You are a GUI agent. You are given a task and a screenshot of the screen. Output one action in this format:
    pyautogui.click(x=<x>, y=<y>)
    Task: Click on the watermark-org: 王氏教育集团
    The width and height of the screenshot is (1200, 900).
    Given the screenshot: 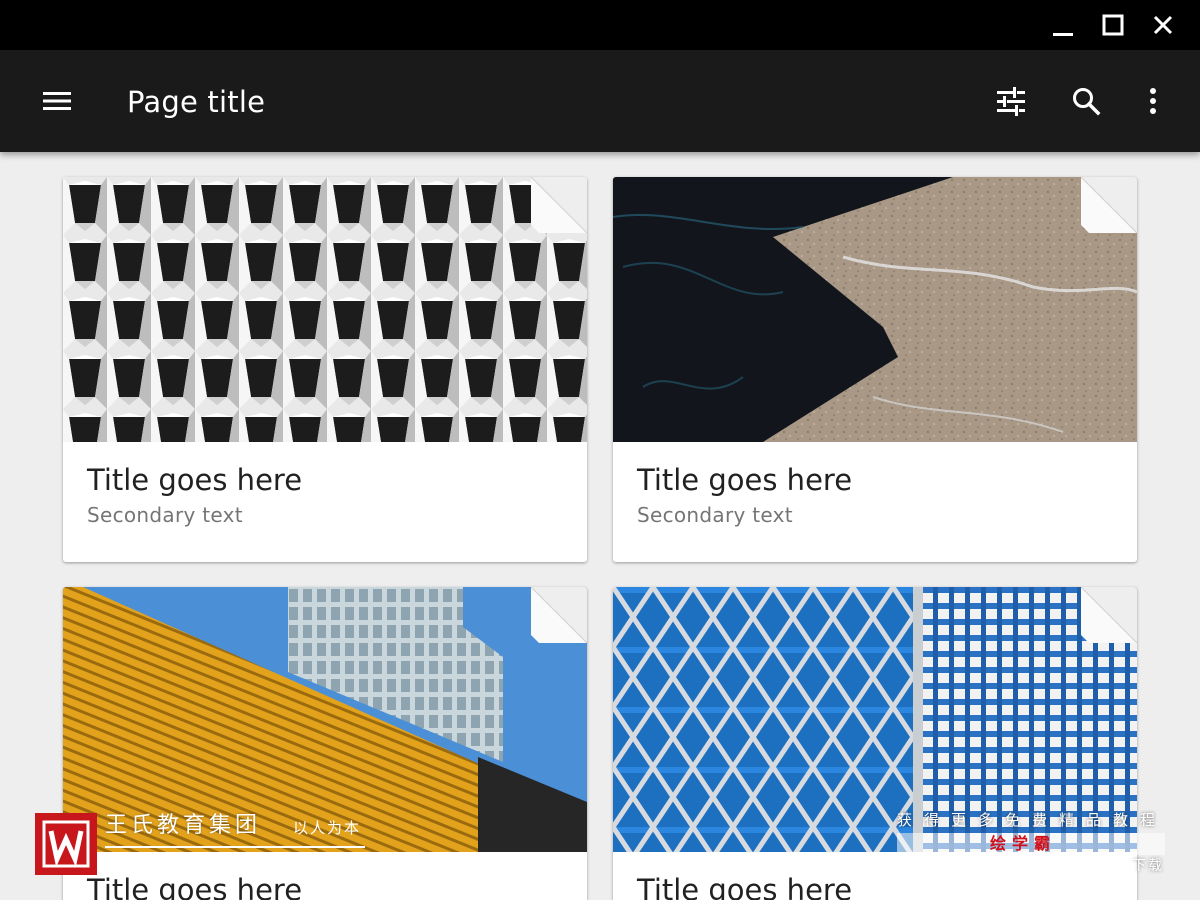 What is the action you would take?
    pyautogui.click(x=183, y=825)
    